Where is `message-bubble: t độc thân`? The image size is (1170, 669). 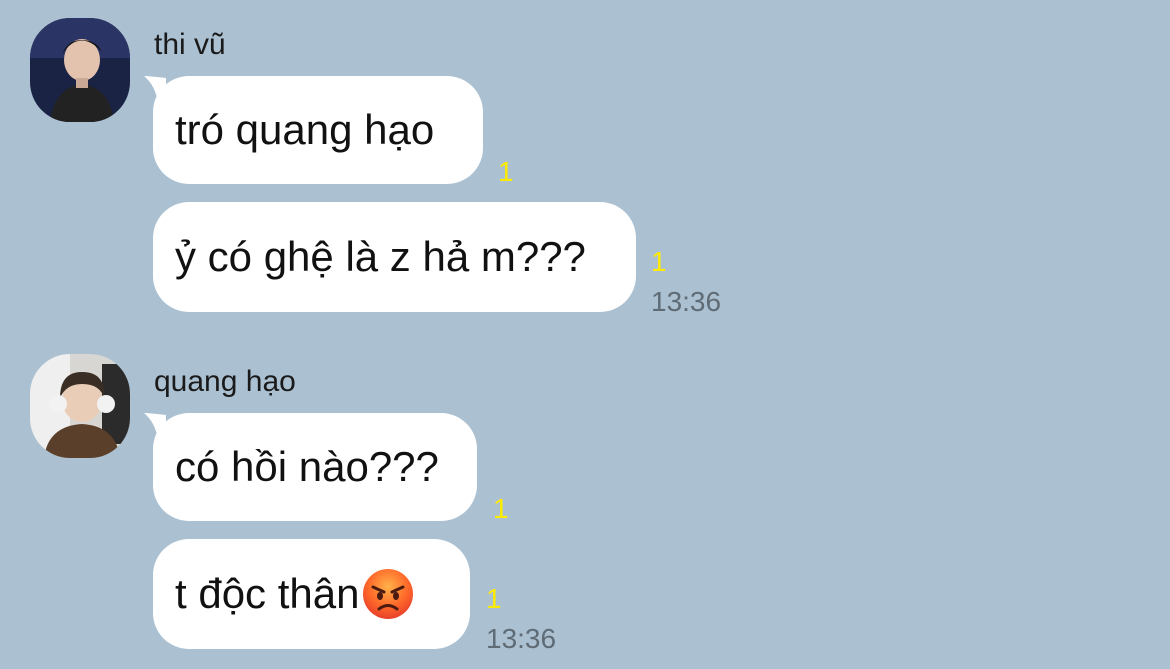
message-bubble: t độc thân is located at coordinates (311, 594).